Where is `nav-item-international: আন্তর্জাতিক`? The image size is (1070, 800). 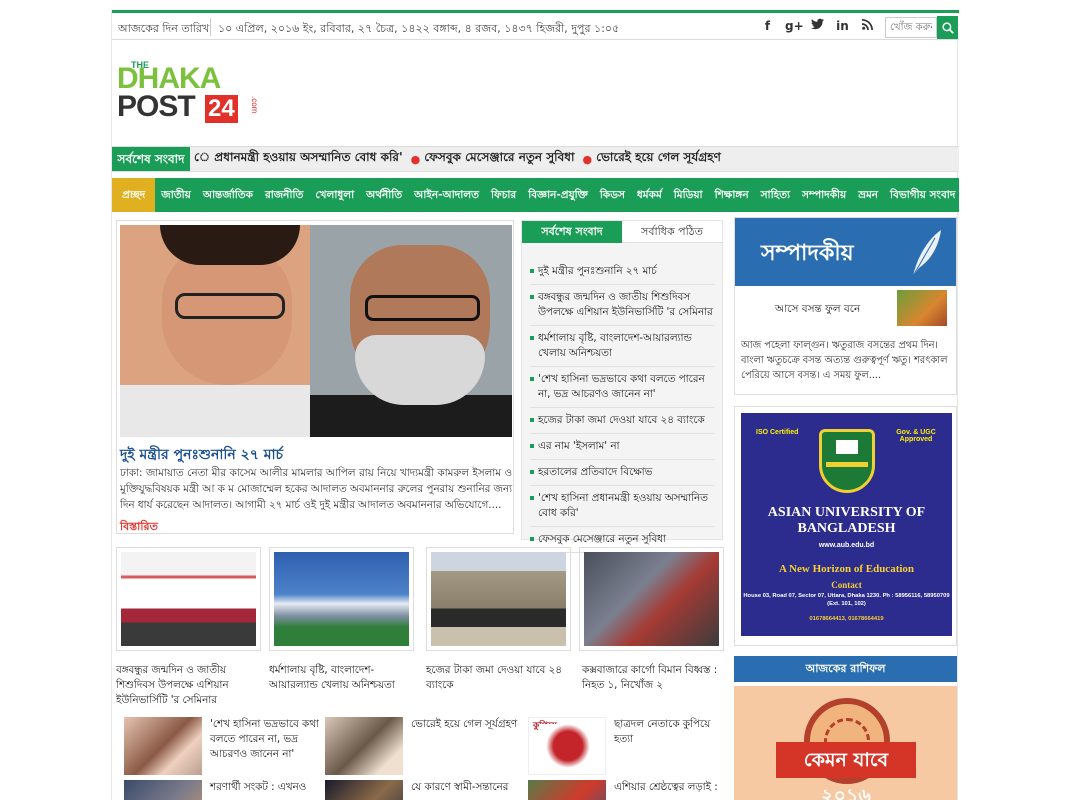 nav-item-international: আন্তর্জাতিক is located at coordinates (228, 195).